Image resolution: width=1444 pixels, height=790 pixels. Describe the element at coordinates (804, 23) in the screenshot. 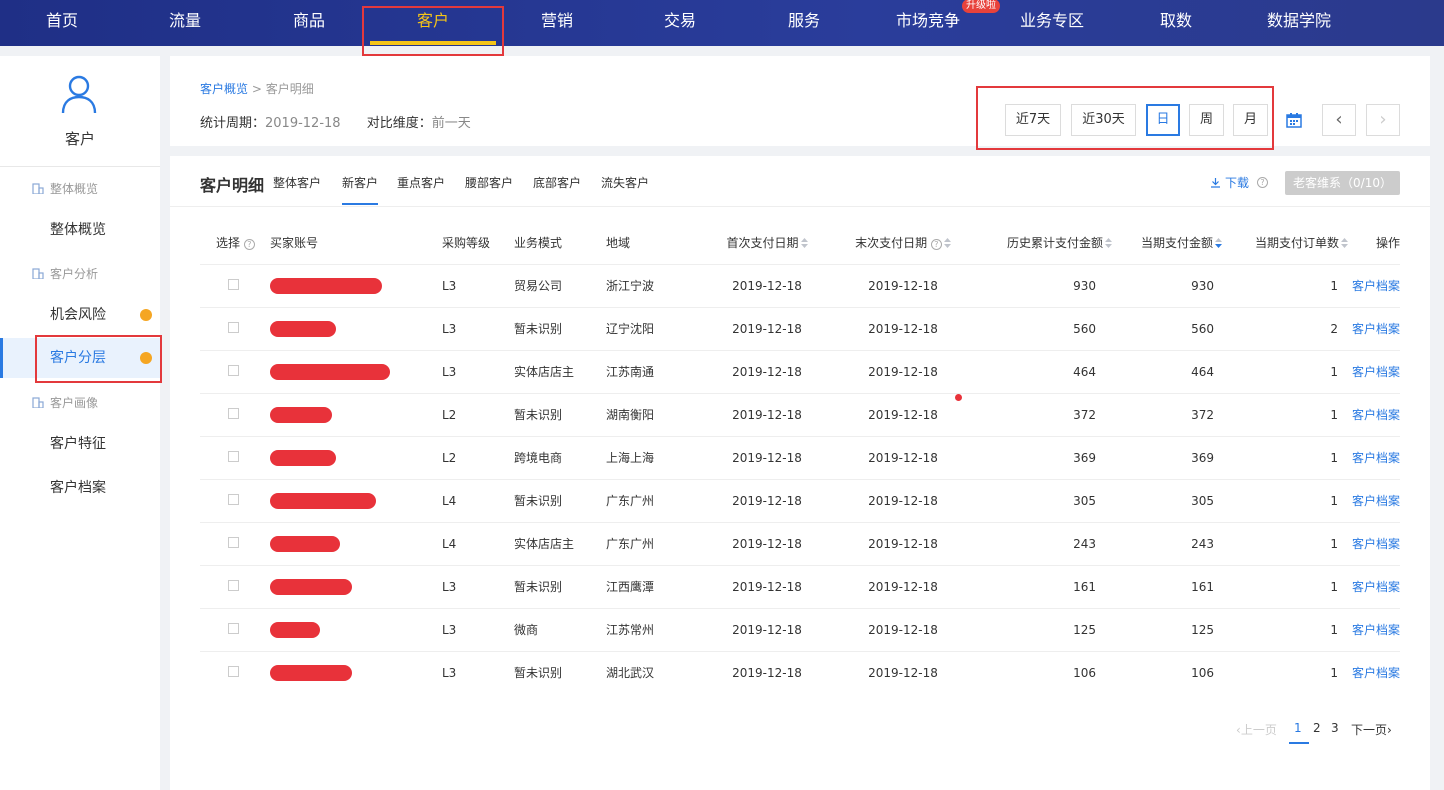

I see `nav-service: 服务` at that location.